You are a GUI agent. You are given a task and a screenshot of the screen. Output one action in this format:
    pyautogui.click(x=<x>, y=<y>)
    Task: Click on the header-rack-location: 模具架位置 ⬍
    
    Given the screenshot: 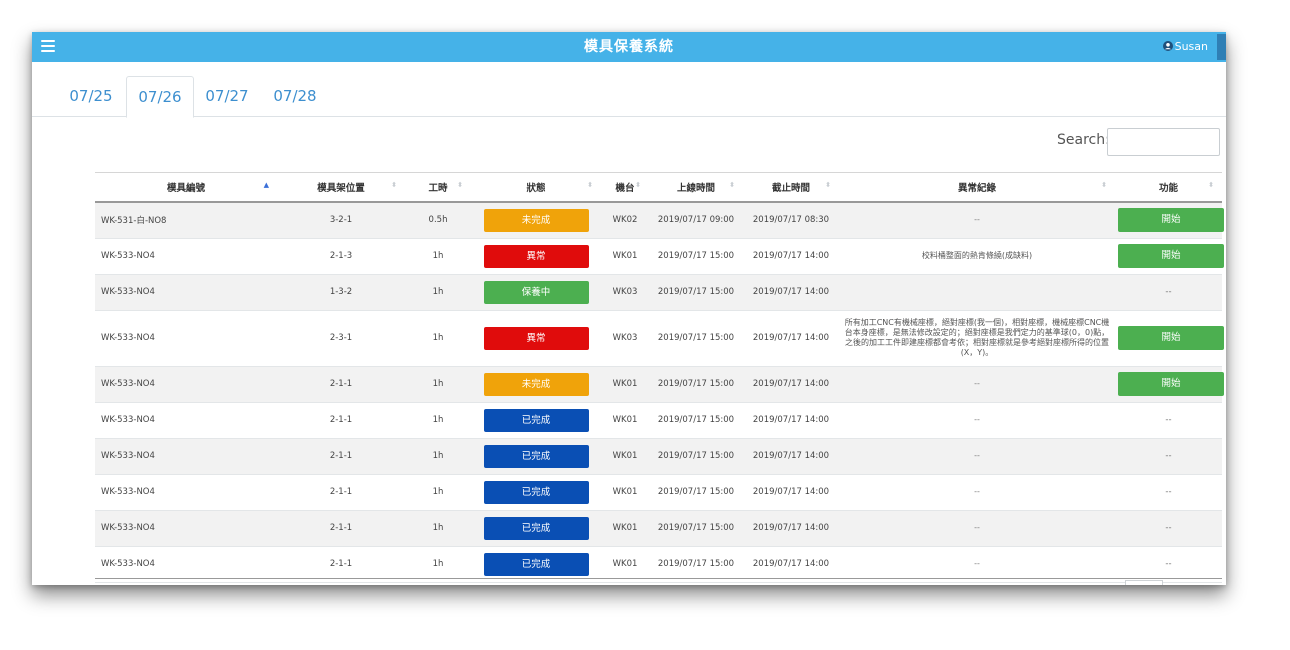 What is the action you would take?
    pyautogui.click(x=341, y=187)
    